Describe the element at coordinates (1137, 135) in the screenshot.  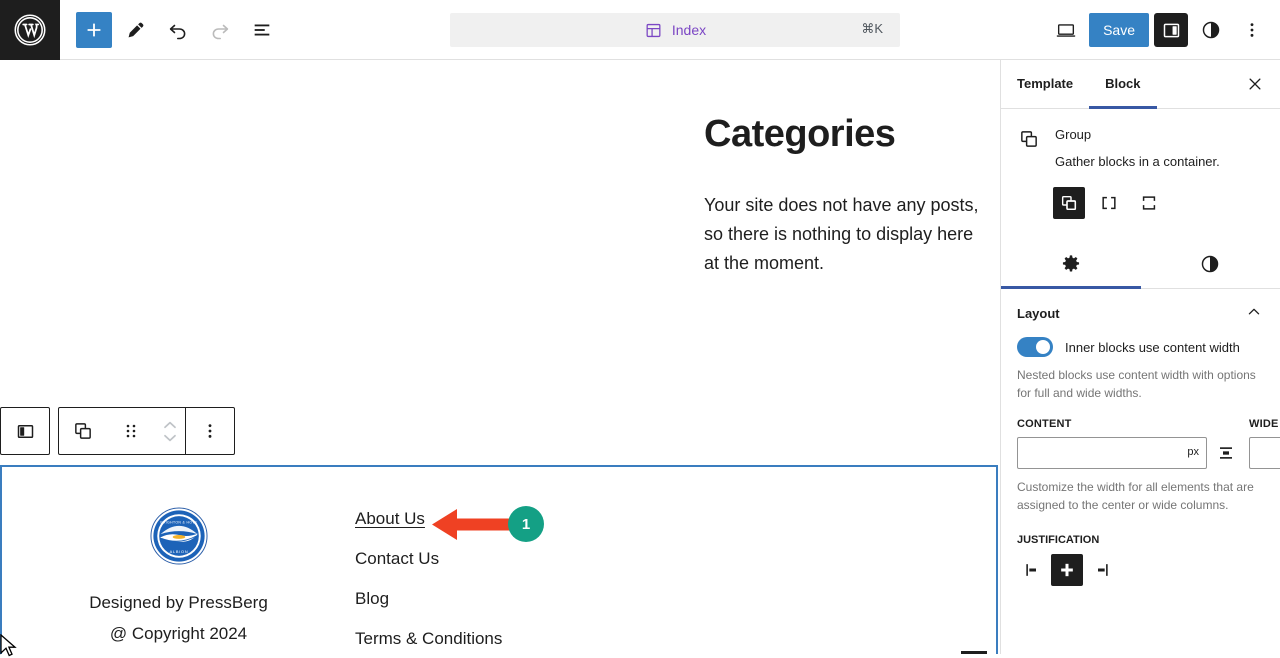
I see `block-card-title: Group` at that location.